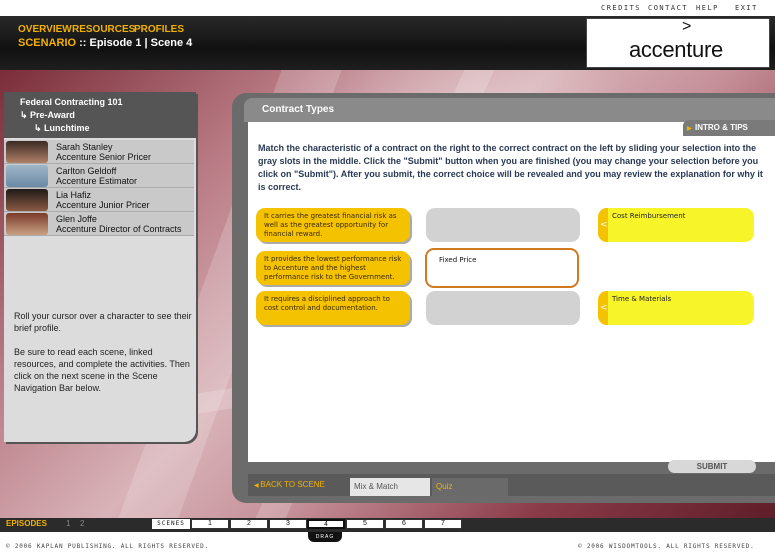 The image size is (775, 554). I want to click on back-to-scene-button: ◀ BACK TO SCENE, so click(299, 485).